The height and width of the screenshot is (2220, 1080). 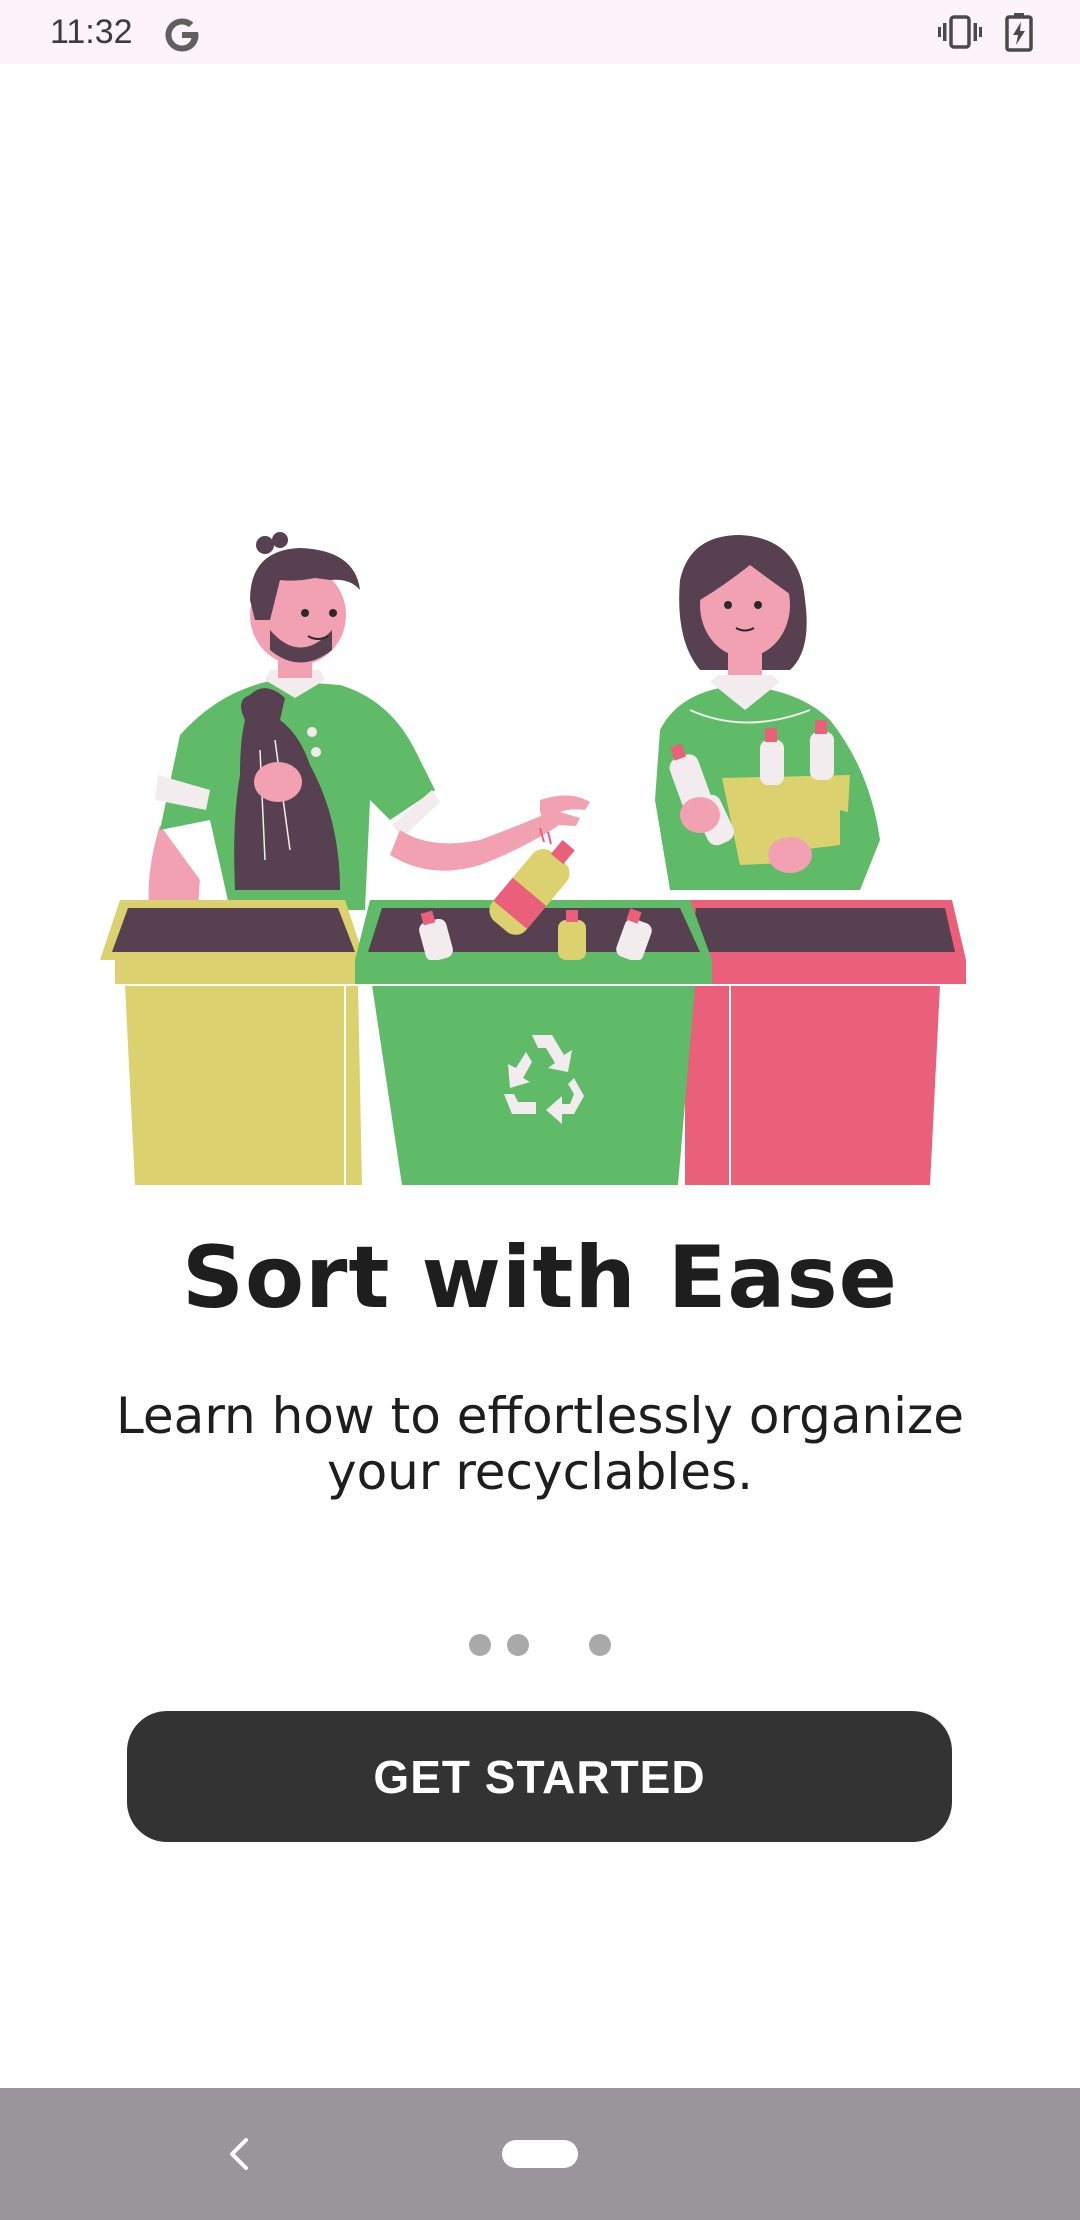 I want to click on back-icon, so click(x=240, y=2154).